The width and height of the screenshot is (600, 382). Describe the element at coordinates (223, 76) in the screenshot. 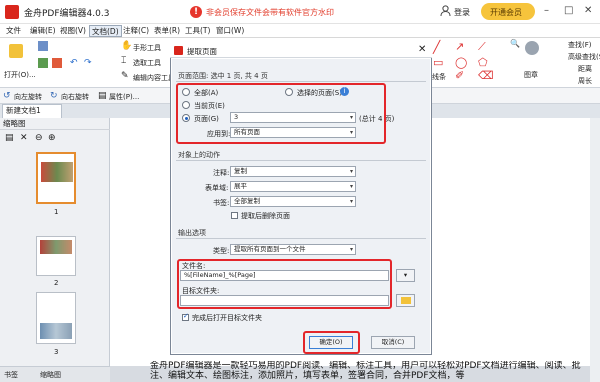

I see `page-range-group-title: 页面范围: 选中 1 页, 共 4 页` at that location.